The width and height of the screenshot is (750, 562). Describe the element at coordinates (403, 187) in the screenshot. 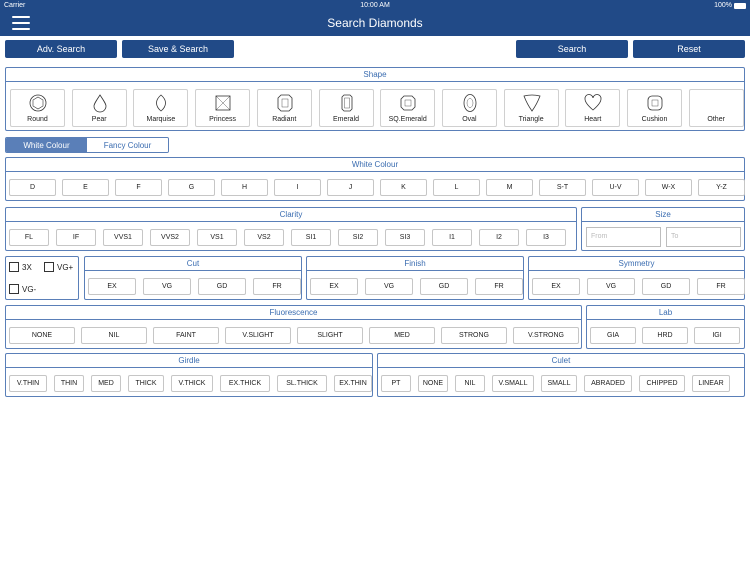

I see `white-option: K` at that location.